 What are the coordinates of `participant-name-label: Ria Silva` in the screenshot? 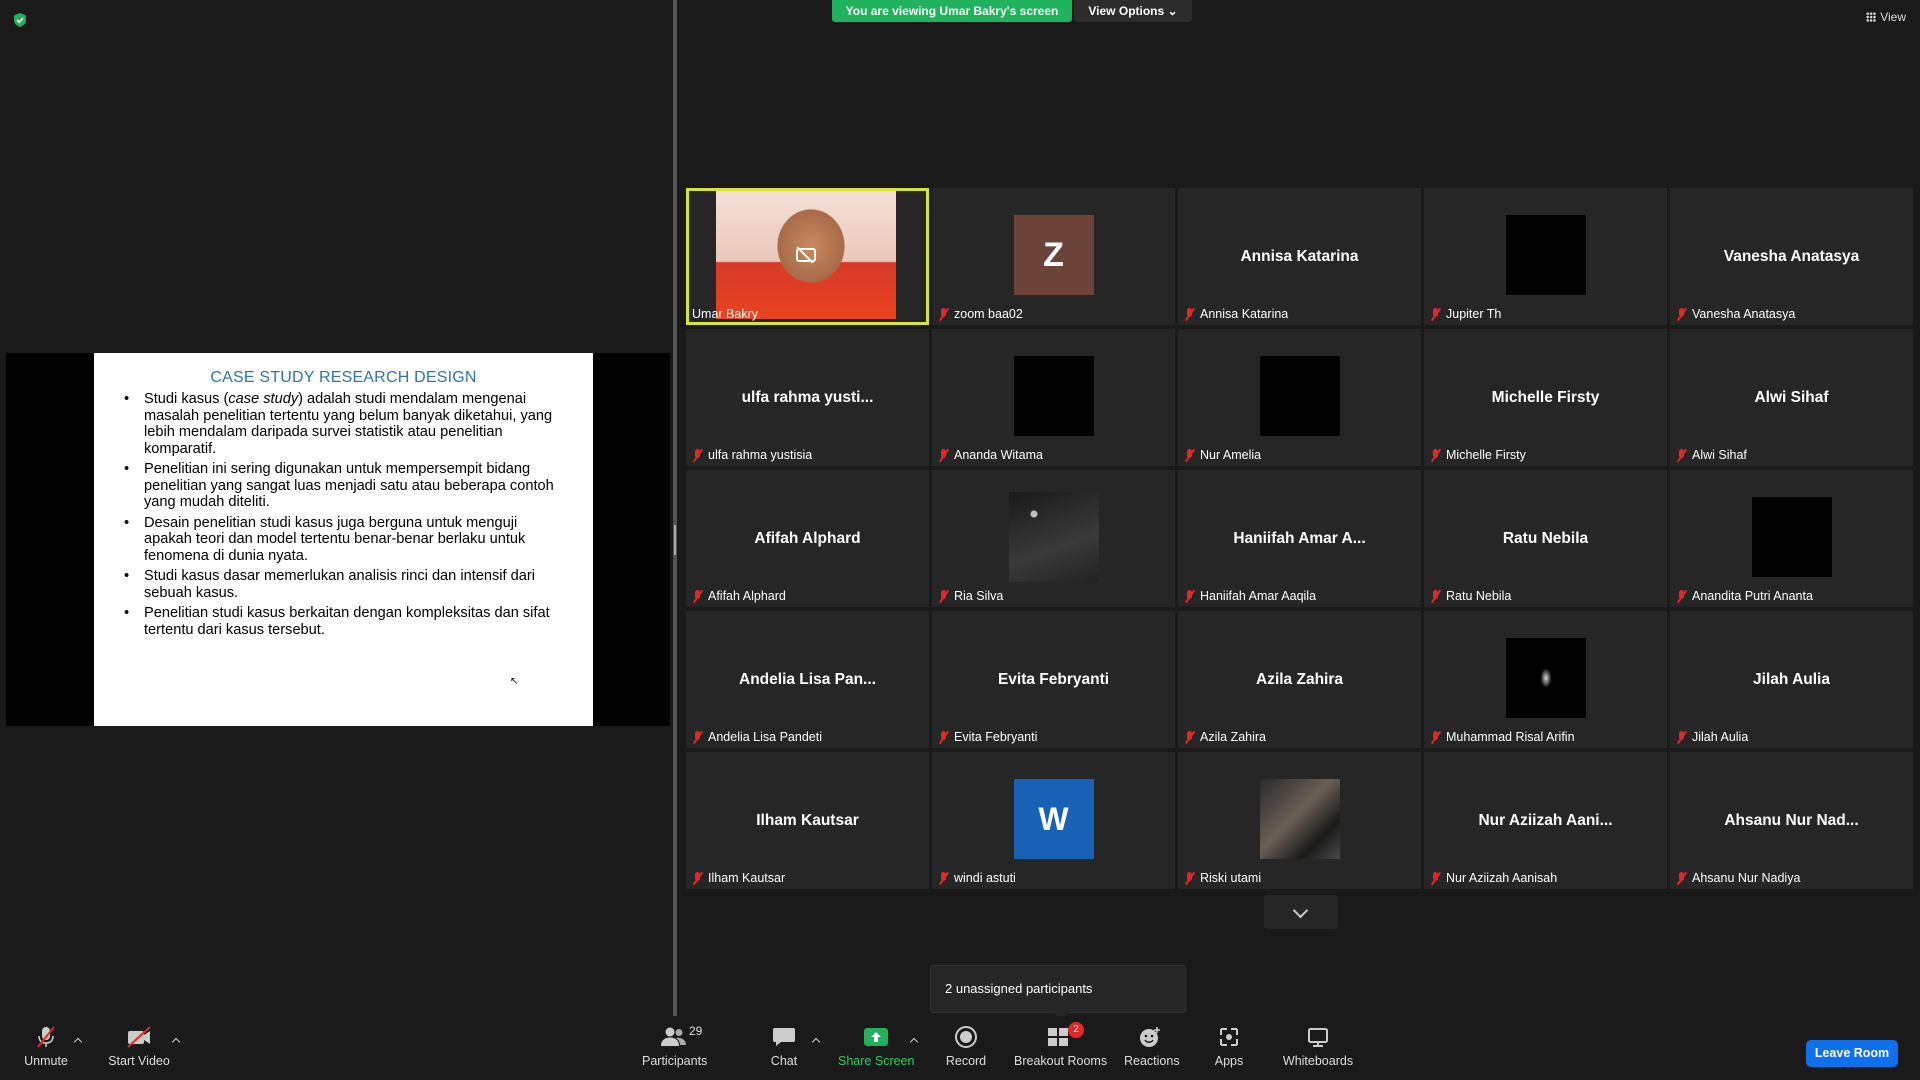 It's located at (970, 596).